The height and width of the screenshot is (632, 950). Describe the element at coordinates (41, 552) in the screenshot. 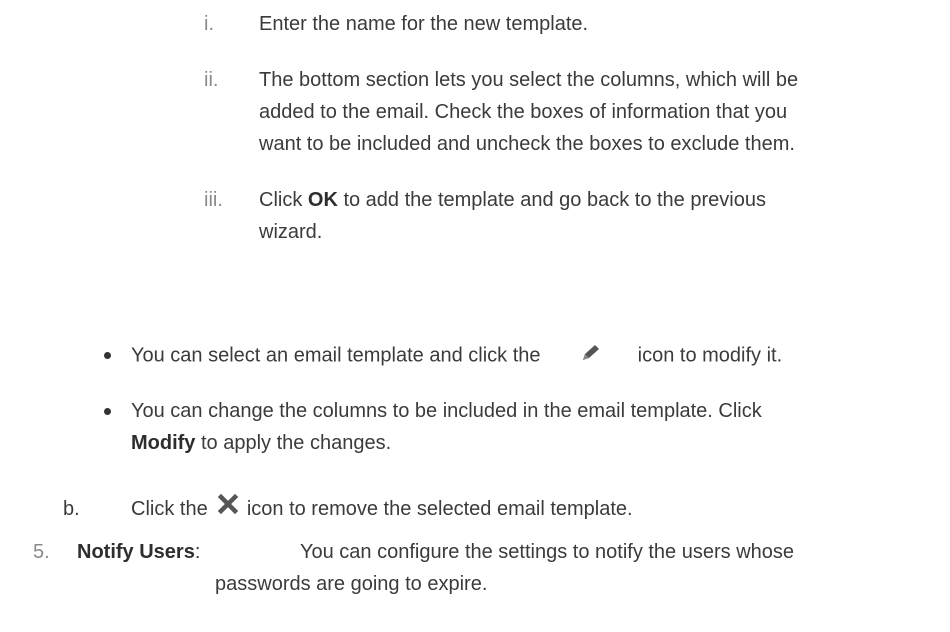

I see `item-marker: 5.` at that location.